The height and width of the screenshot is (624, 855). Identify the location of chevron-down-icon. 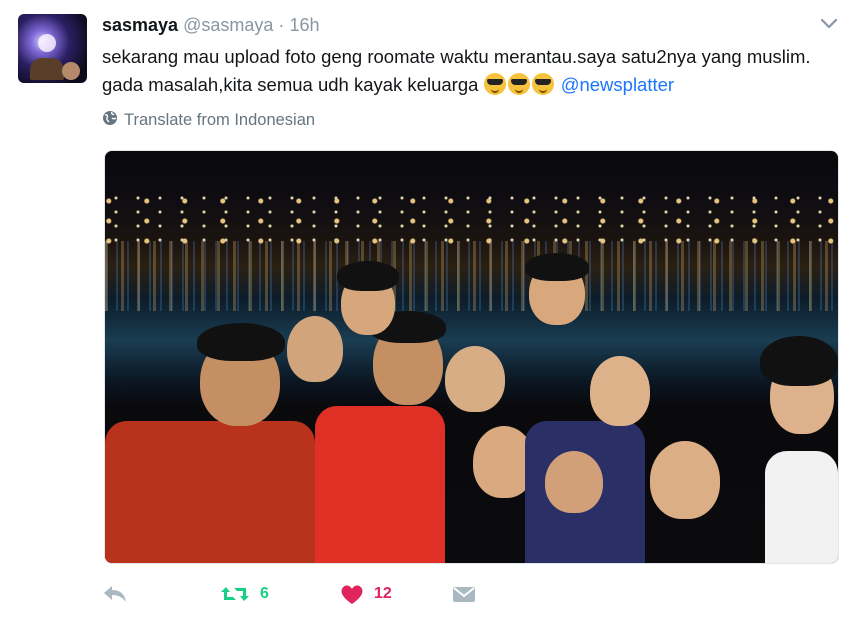
(829, 22).